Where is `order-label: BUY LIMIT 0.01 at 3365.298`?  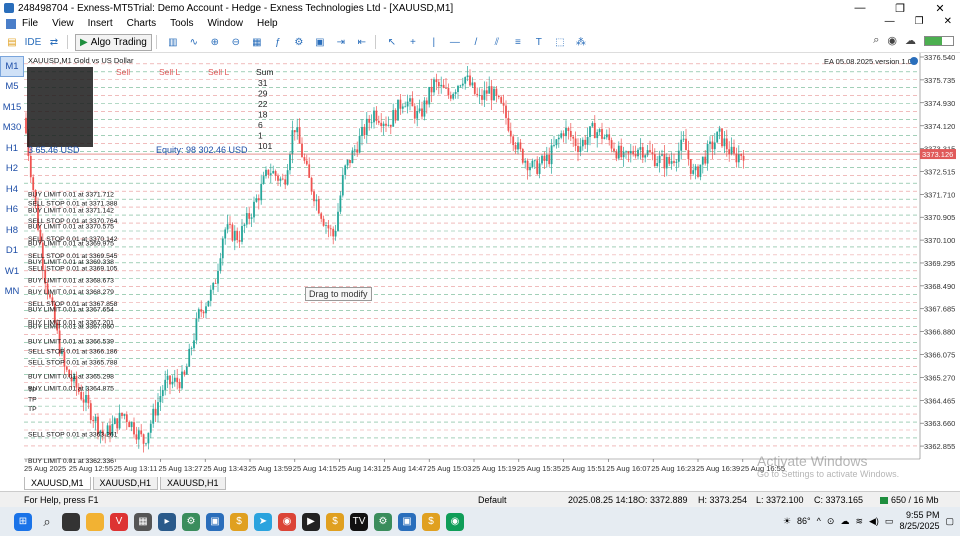 order-label: BUY LIMIT 0.01 at 3365.298 is located at coordinates (71, 377).